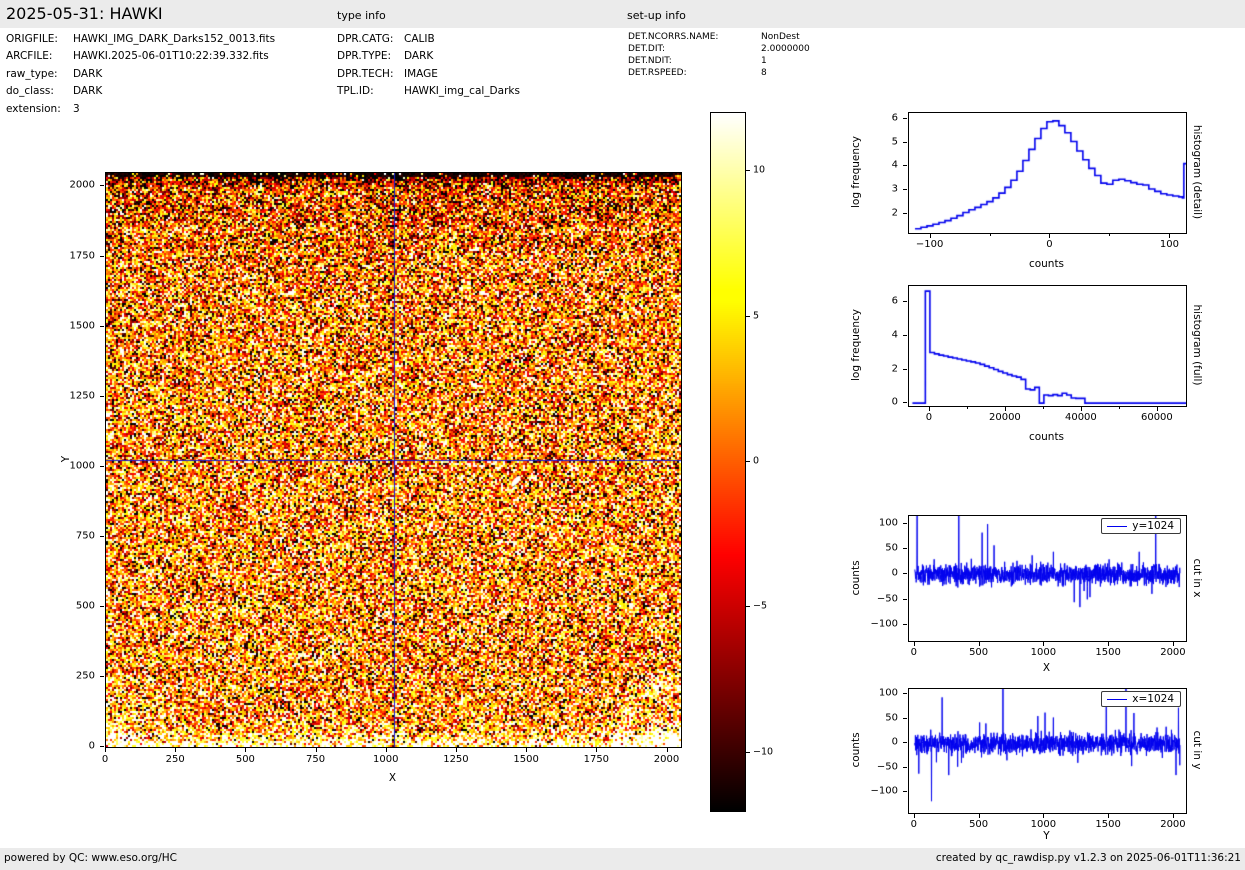 The image size is (1245, 870). I want to click on histogram-full-frame, so click(1047, 346).